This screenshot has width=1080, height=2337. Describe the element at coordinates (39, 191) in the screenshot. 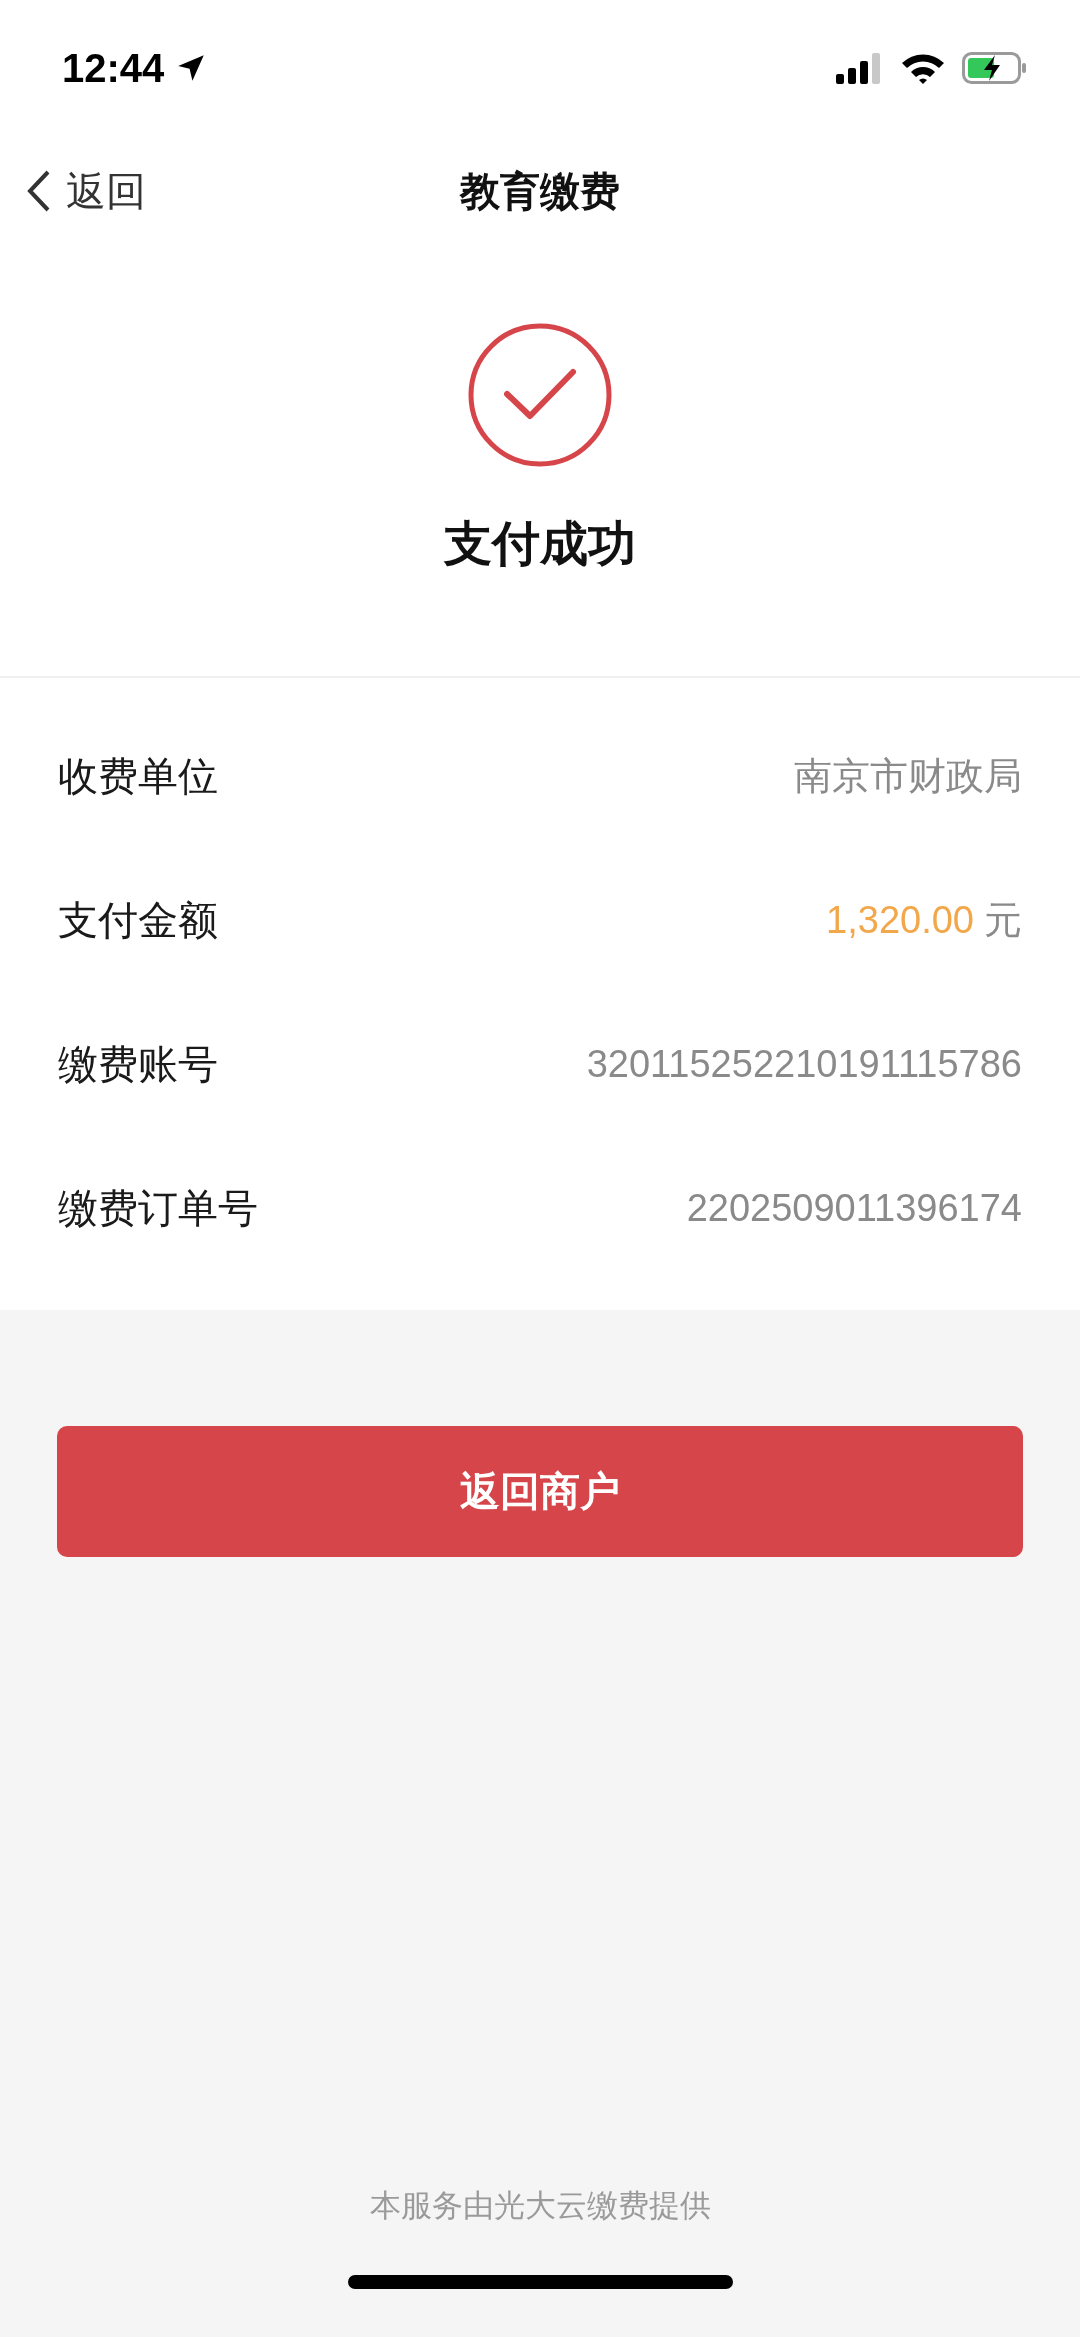

I see `chevron-left-icon` at that location.